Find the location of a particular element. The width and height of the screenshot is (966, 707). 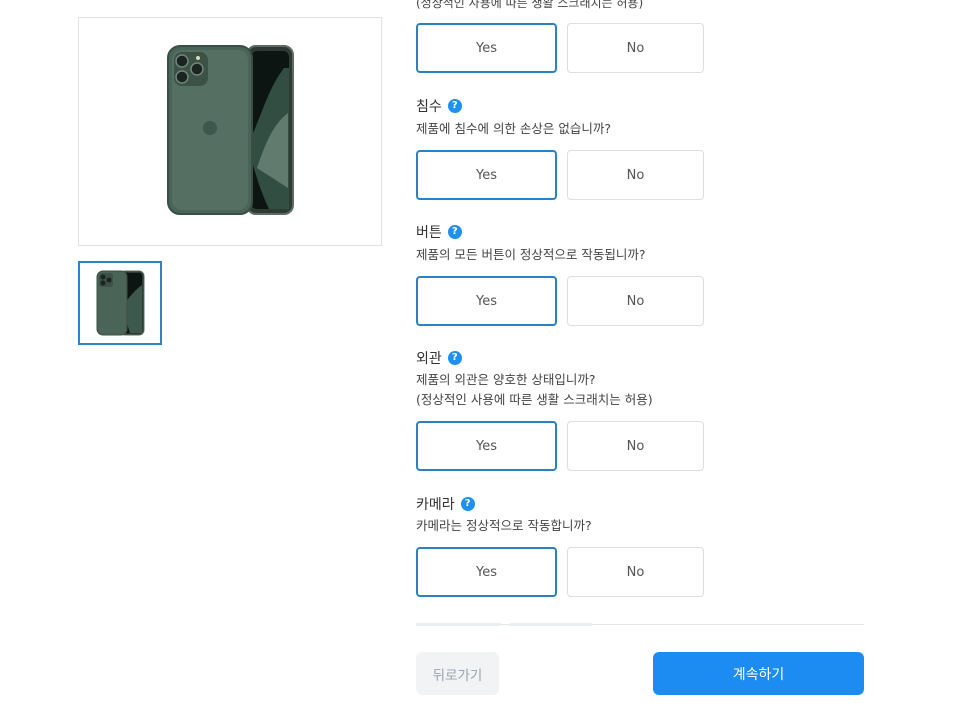

question-title-buttons: 버튼 ? is located at coordinates (439, 232).